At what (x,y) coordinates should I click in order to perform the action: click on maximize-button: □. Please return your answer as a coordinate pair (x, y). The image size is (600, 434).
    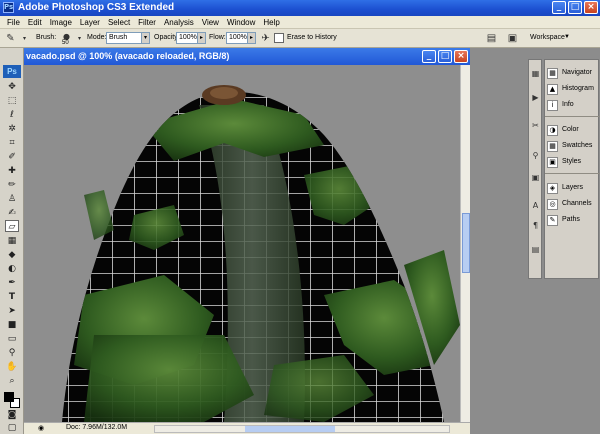
    Looking at the image, I should click on (575, 7).